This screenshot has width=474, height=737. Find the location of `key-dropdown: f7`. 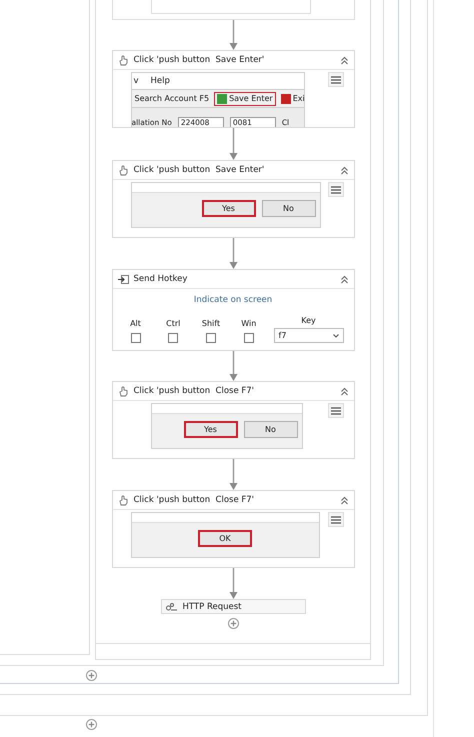

key-dropdown: f7 is located at coordinates (309, 335).